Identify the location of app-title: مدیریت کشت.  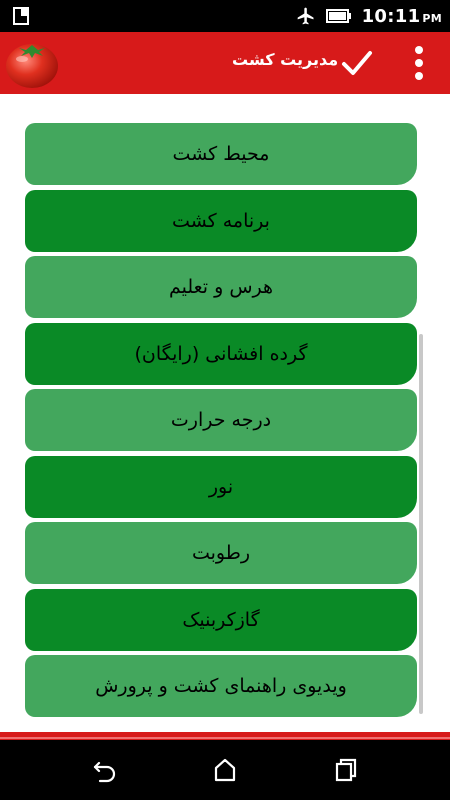
(285, 59).